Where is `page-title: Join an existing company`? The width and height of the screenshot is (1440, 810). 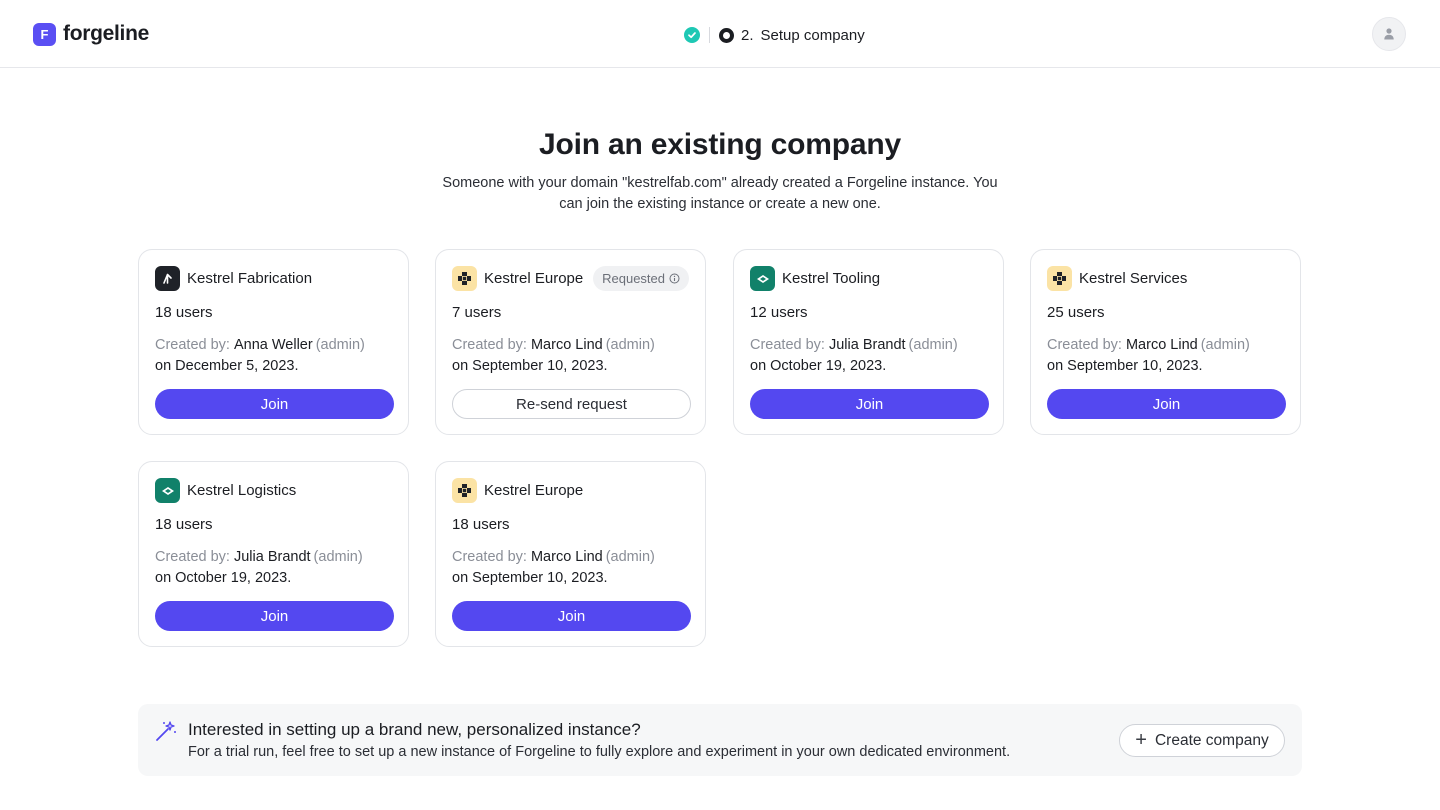
page-title: Join an existing company is located at coordinates (720, 144).